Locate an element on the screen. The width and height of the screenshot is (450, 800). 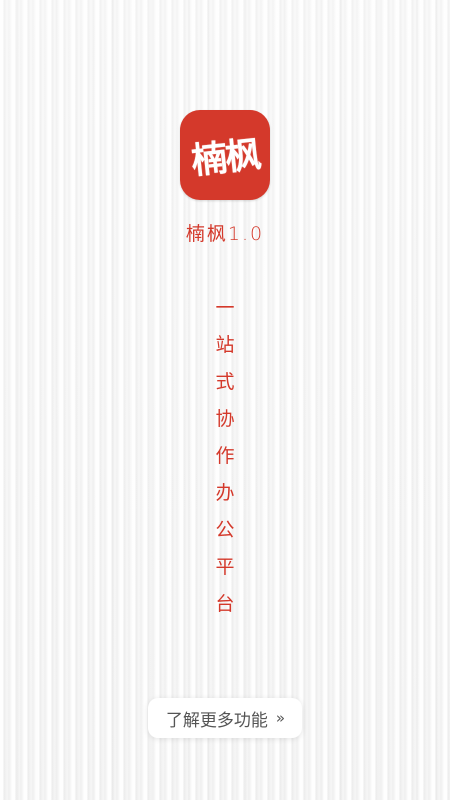
slogan-char: 站 is located at coordinates (225, 345).